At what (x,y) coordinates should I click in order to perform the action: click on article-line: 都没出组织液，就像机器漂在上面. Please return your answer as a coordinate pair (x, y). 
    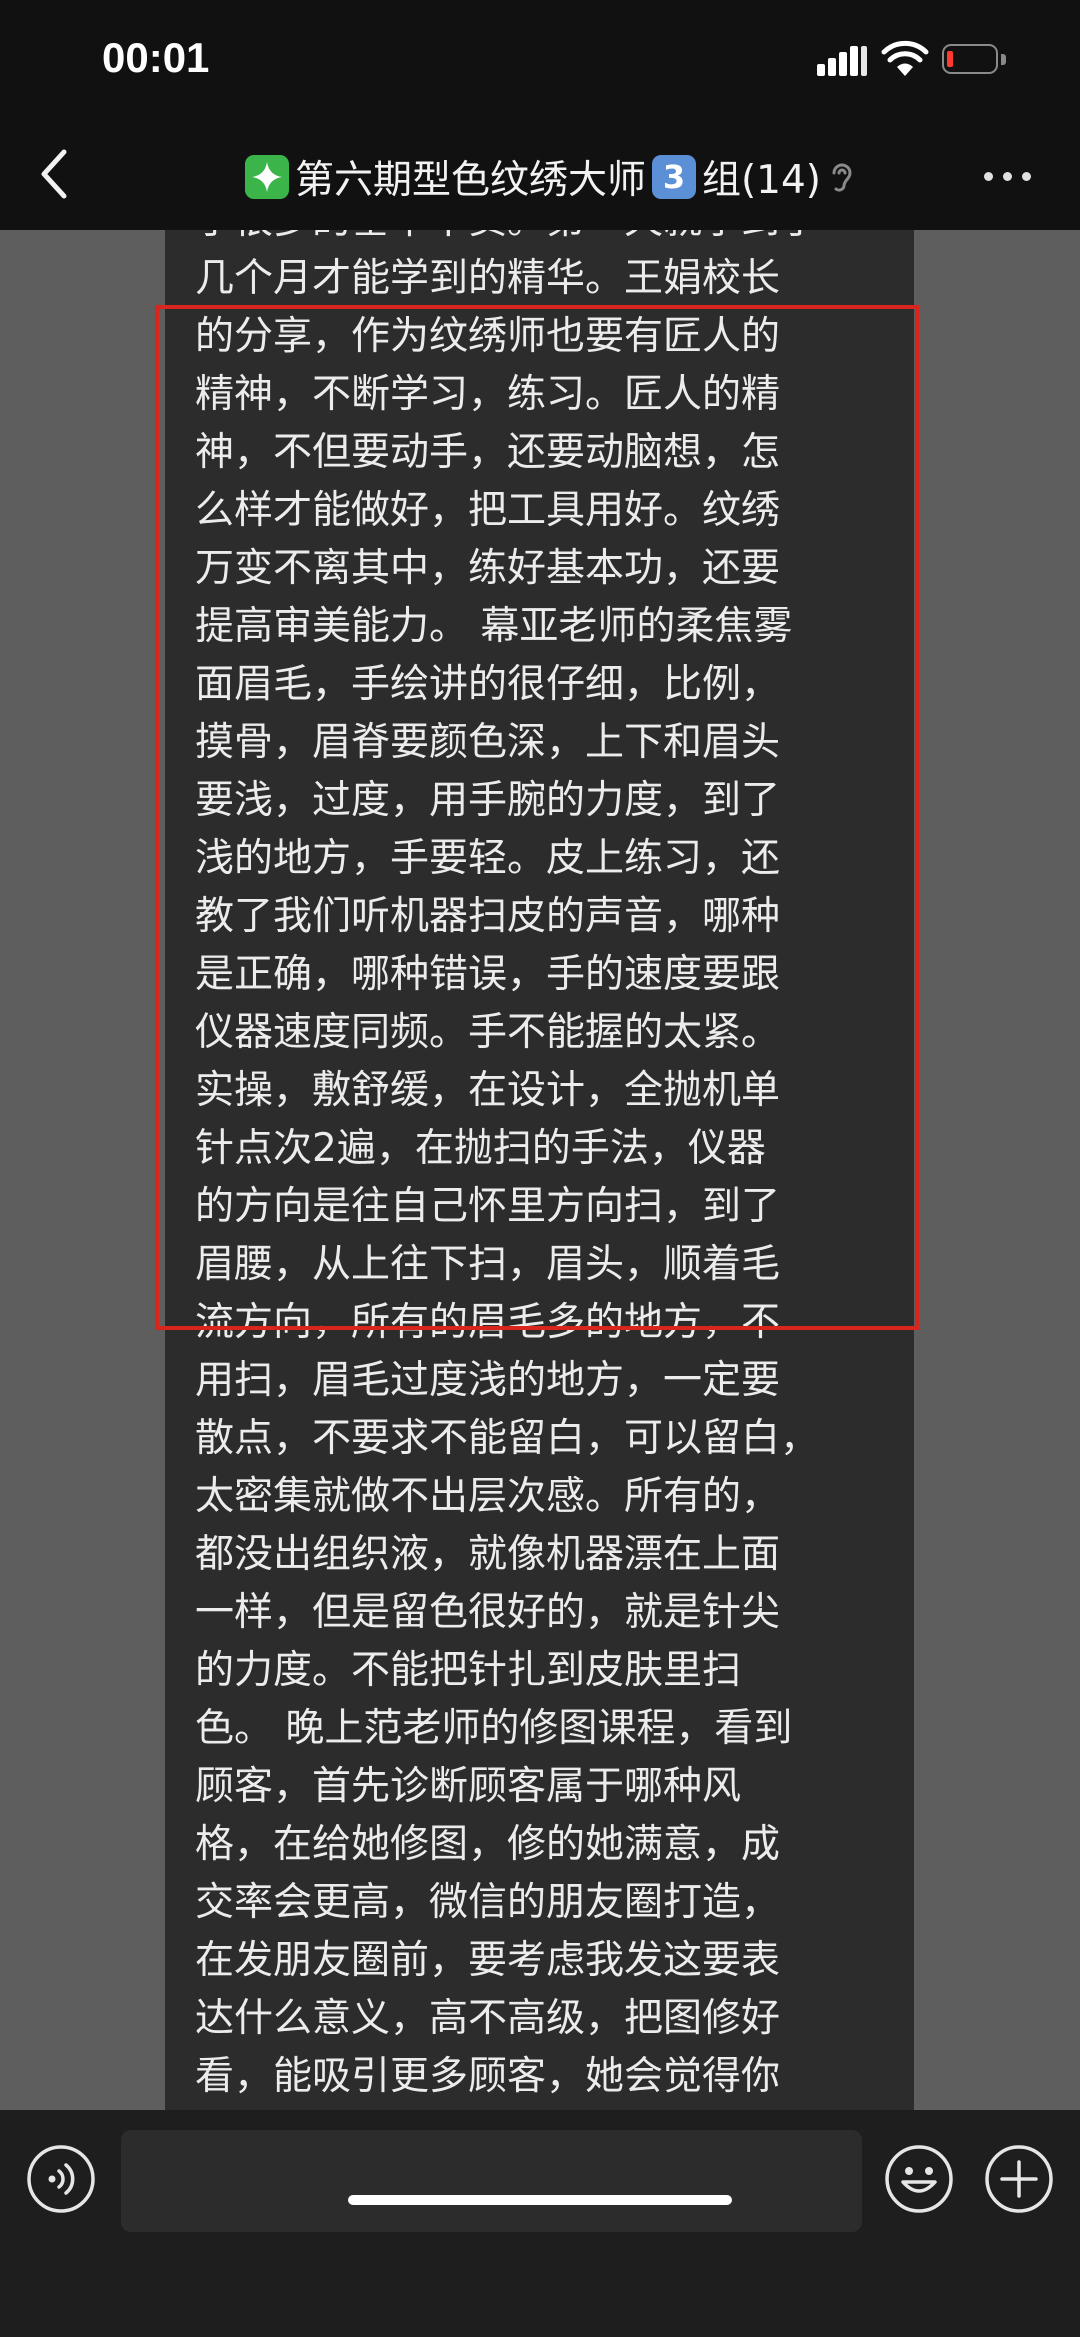
    Looking at the image, I should click on (488, 1554).